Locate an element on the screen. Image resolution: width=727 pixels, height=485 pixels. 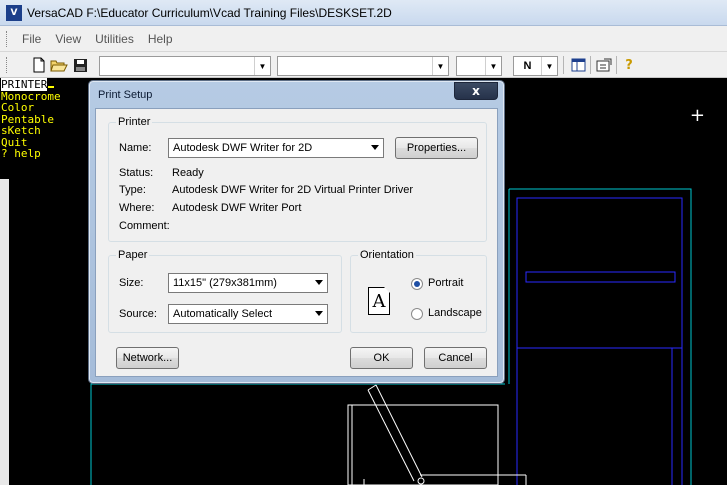
printer-where-value: Autodesk DWF Writer Port is located at coordinates (237, 208).